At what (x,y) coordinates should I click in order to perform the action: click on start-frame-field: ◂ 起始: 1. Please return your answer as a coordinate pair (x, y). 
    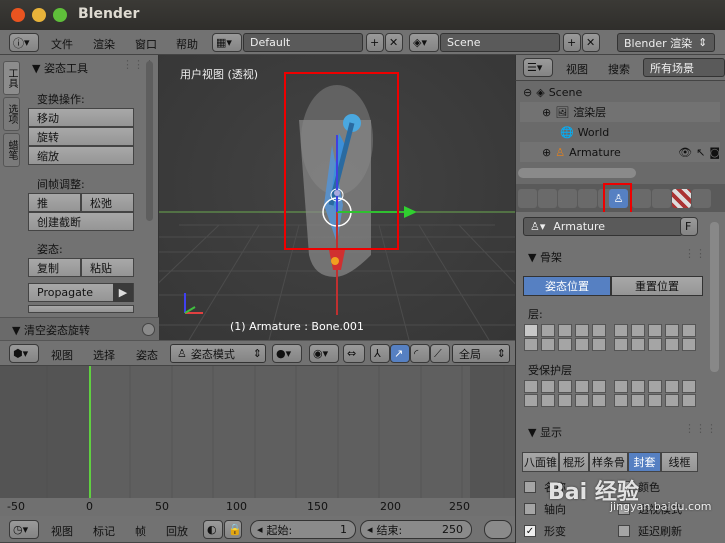
    Looking at the image, I should click on (303, 529).